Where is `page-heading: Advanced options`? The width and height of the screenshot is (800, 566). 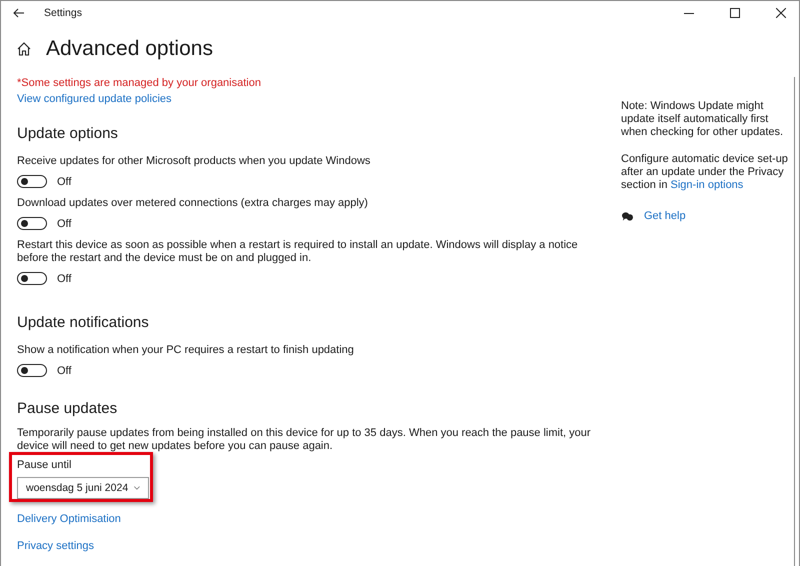 page-heading: Advanced options is located at coordinates (129, 49).